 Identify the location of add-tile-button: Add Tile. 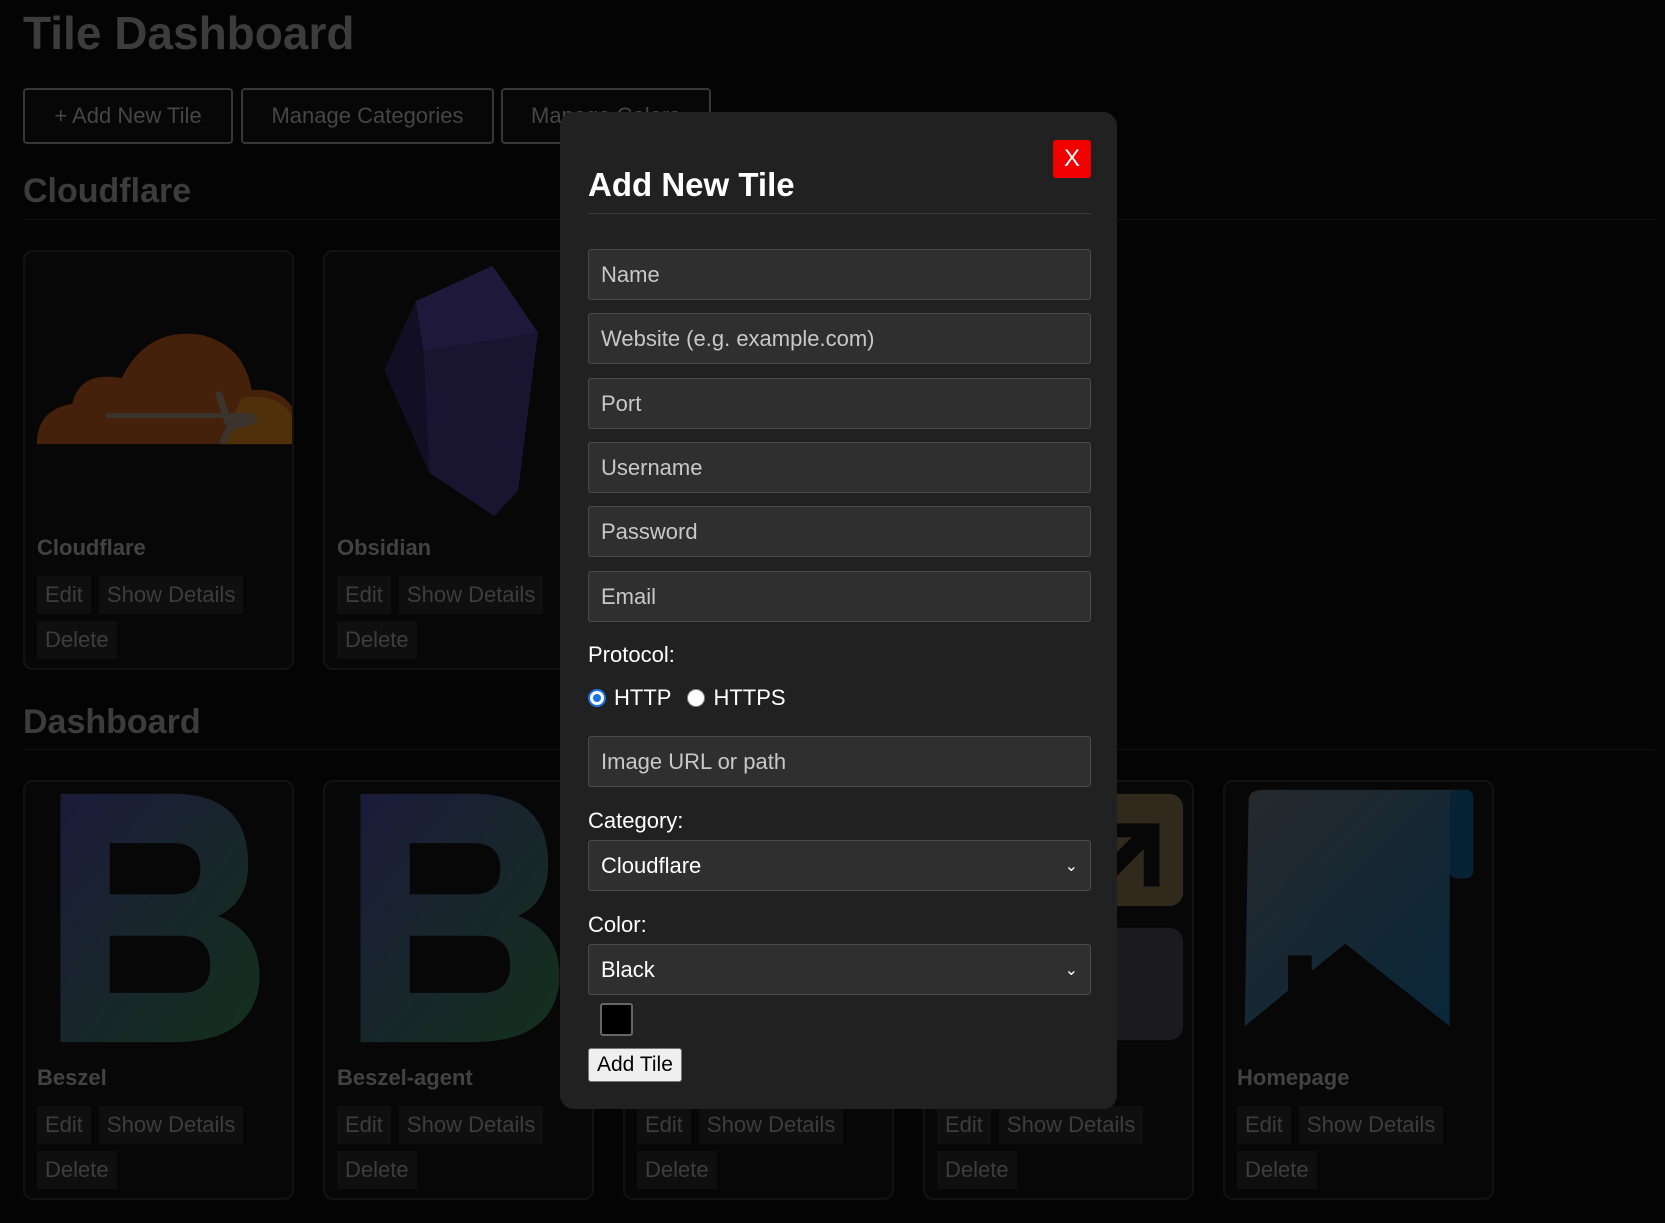
(635, 1065).